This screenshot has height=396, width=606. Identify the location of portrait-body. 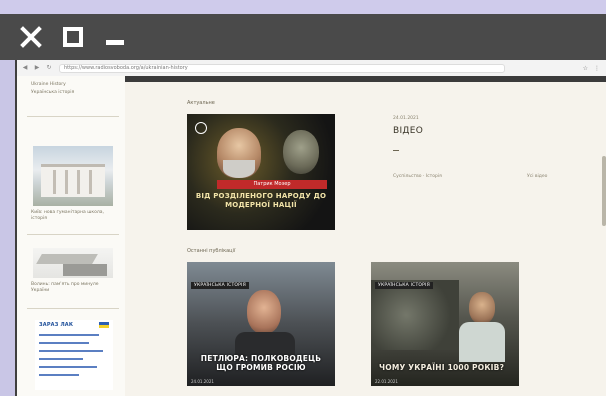
(482, 342).